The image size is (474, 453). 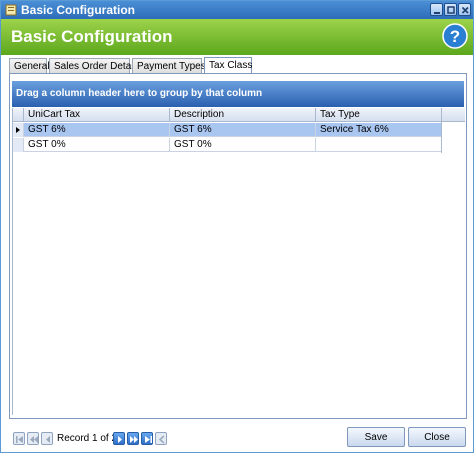 What do you see at coordinates (441, 130) in the screenshot?
I see `grid-column-divider` at bounding box center [441, 130].